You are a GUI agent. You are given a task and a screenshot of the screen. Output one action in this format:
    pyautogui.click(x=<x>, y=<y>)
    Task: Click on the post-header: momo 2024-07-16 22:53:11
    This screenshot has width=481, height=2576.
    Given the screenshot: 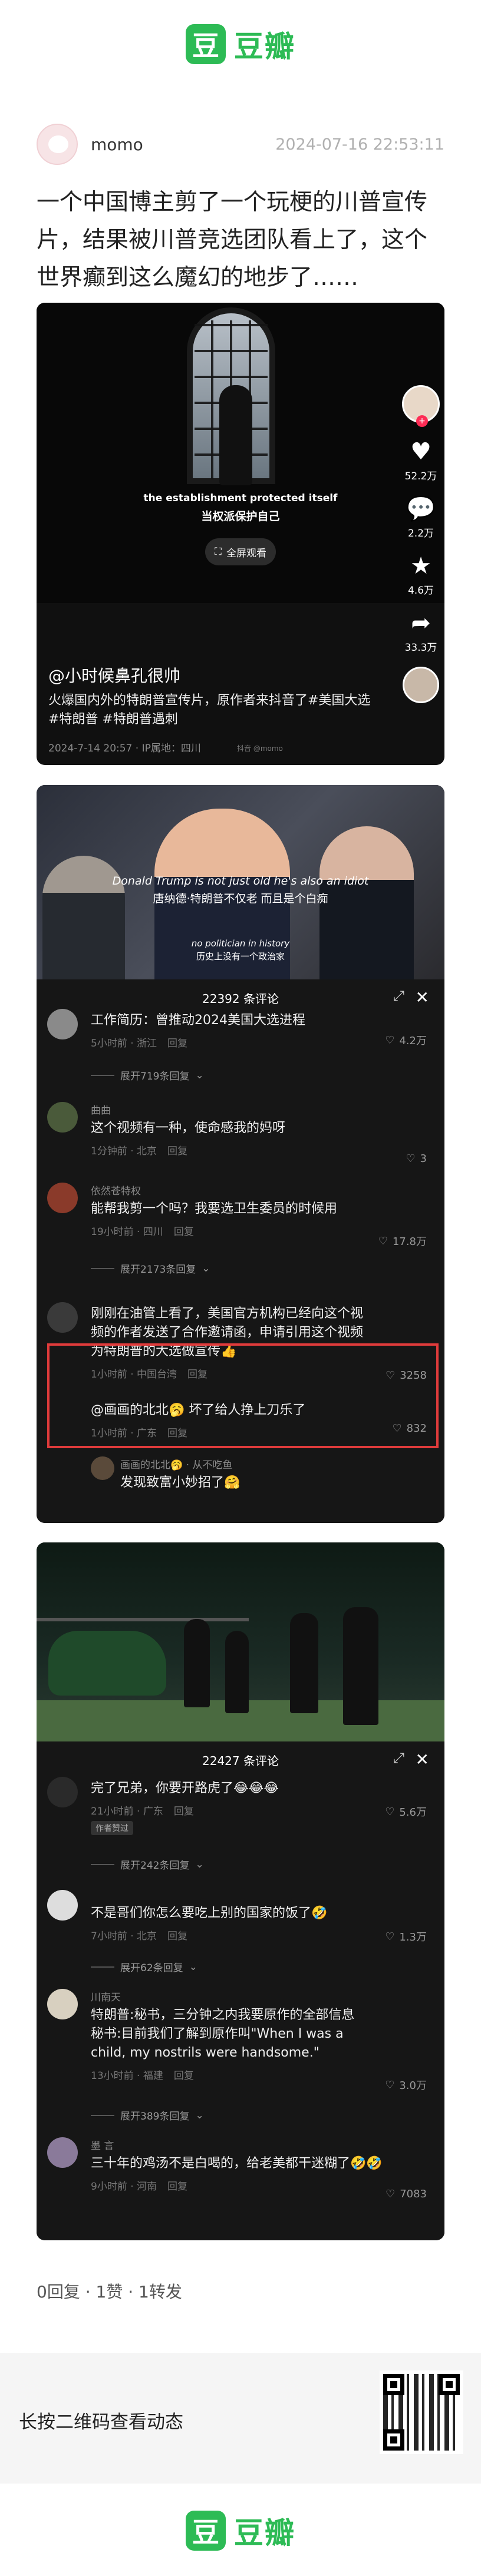 What is the action you would take?
    pyautogui.click(x=240, y=144)
    